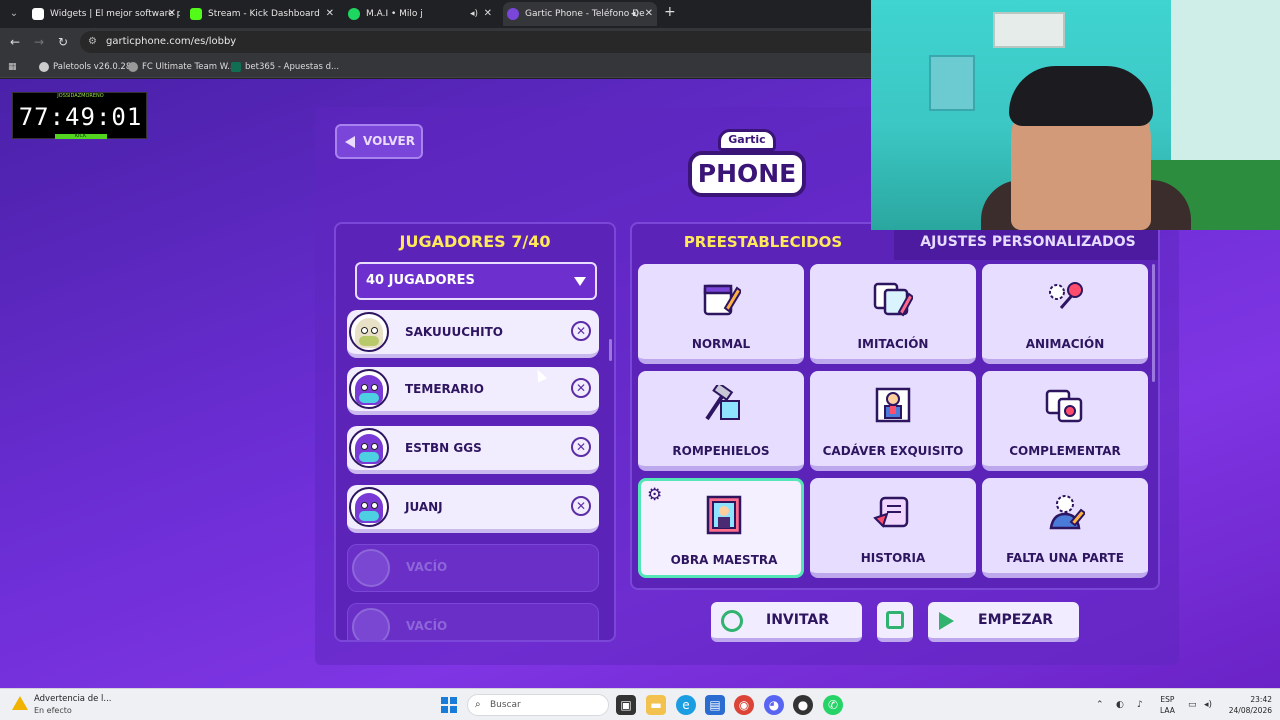  Describe the element at coordinates (171, 42) in the screenshot. I see `url-text: garticphone.com/es/lobby` at that location.